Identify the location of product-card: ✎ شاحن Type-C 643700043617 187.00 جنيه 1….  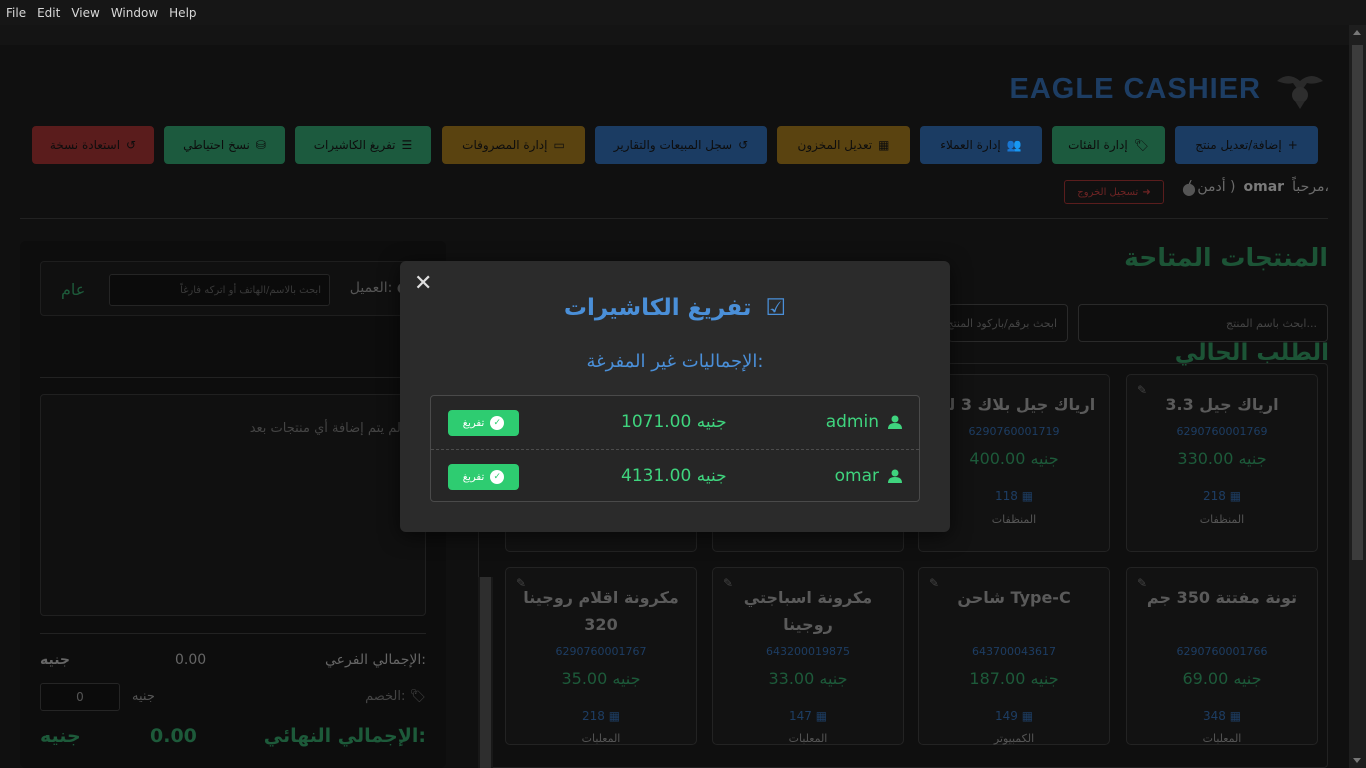
(1014, 656).